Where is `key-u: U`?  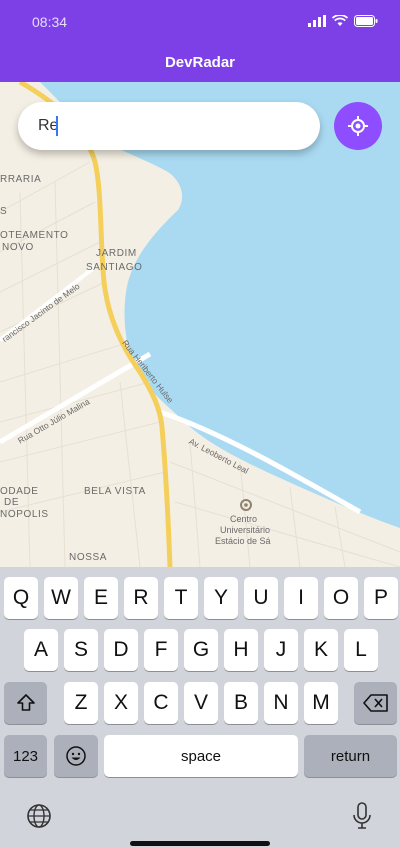 key-u: U is located at coordinates (261, 598).